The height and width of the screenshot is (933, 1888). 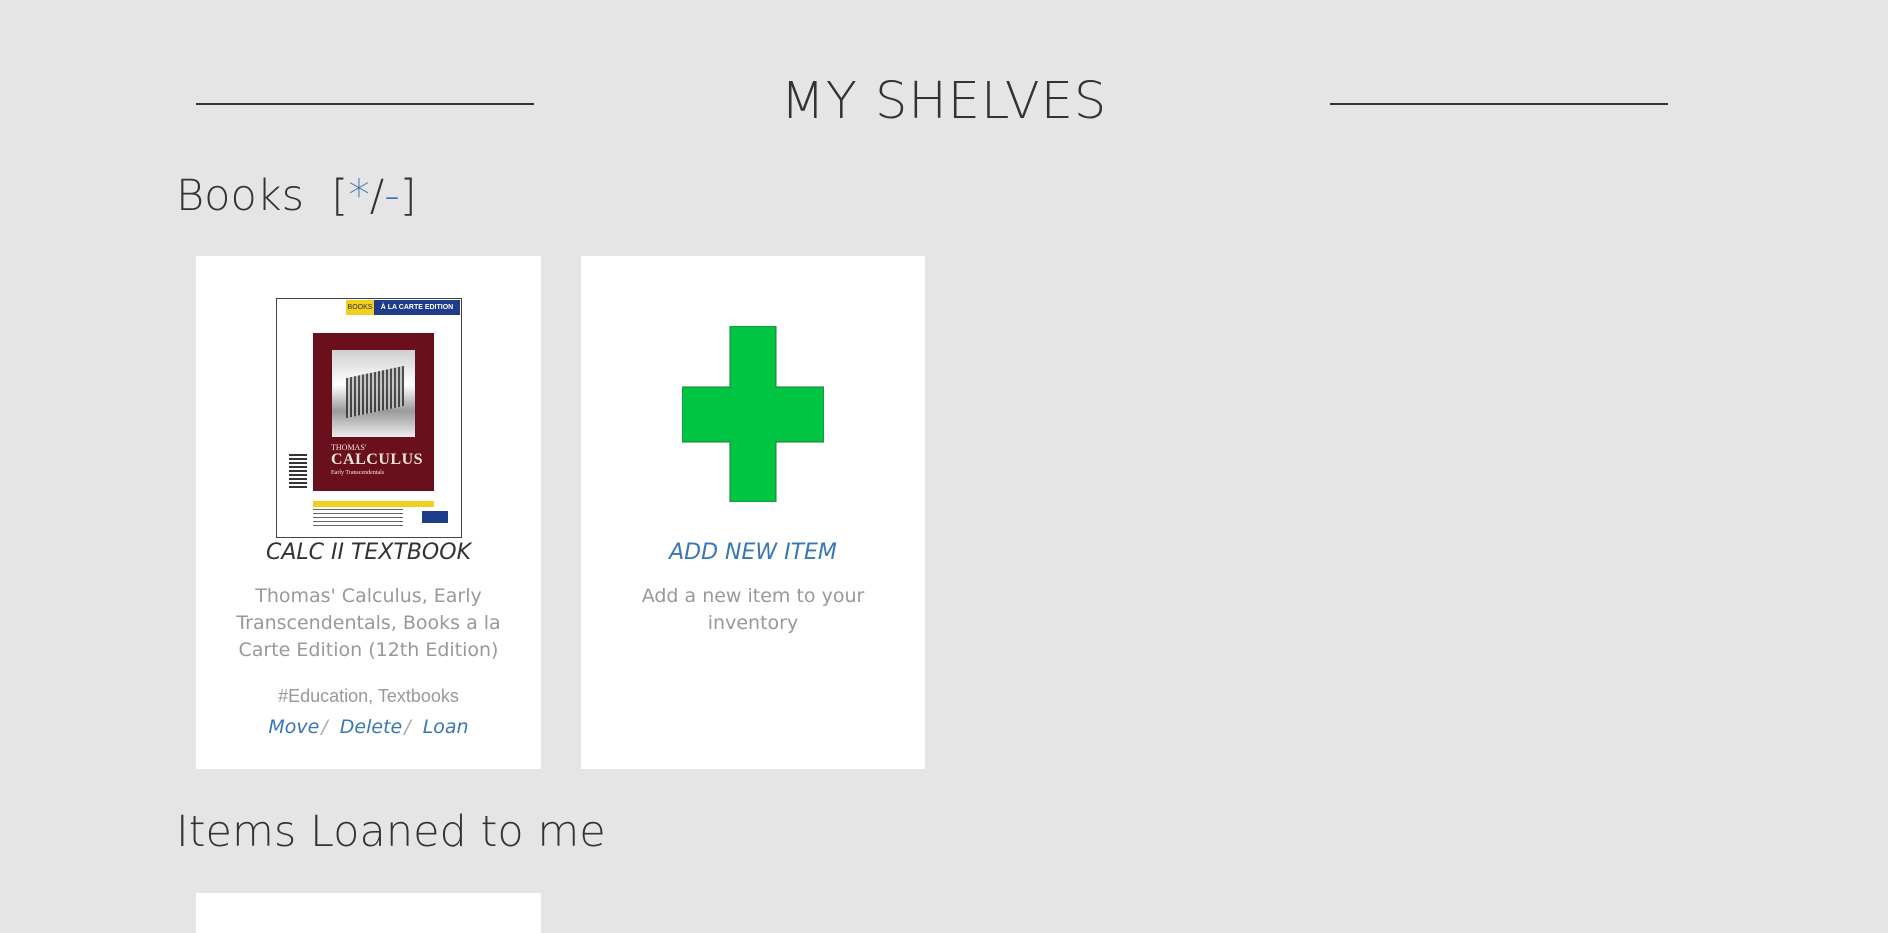 I want to click on cover-fine-print, so click(x=358, y=518).